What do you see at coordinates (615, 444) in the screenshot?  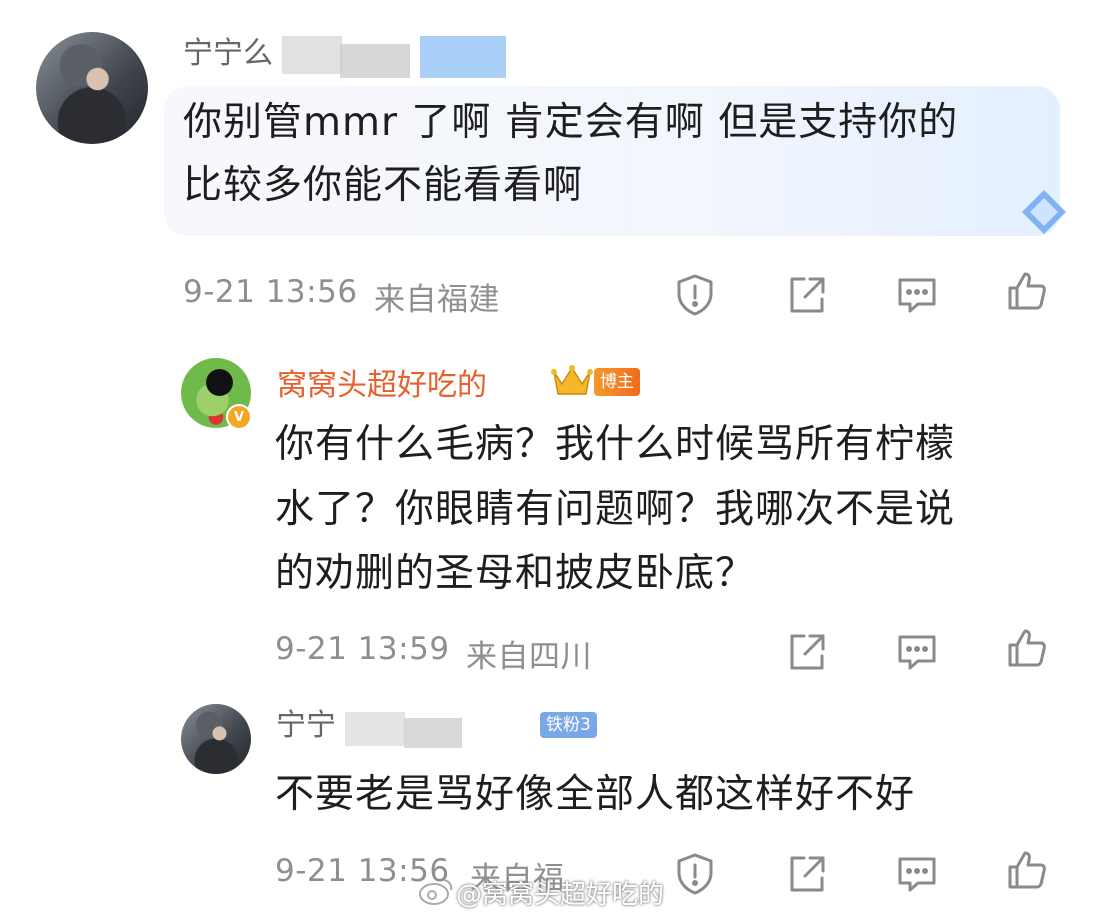 I see `comment-text: 你有什么毛病？我什么时候骂所有柠檬` at bounding box center [615, 444].